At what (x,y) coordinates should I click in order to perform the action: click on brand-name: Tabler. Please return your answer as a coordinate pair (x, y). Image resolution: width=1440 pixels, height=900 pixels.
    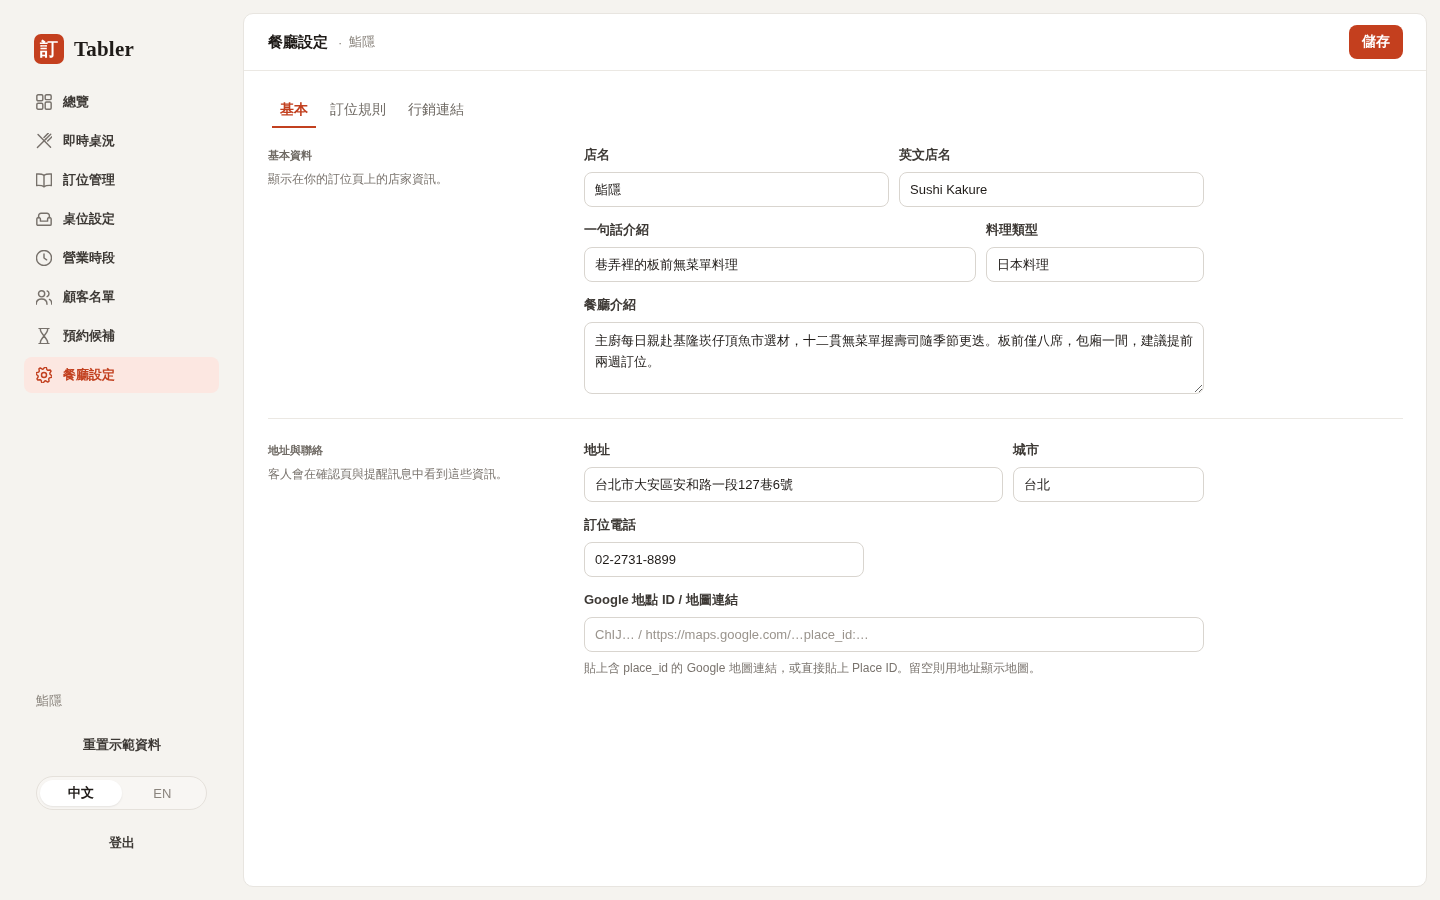
    Looking at the image, I should click on (104, 49).